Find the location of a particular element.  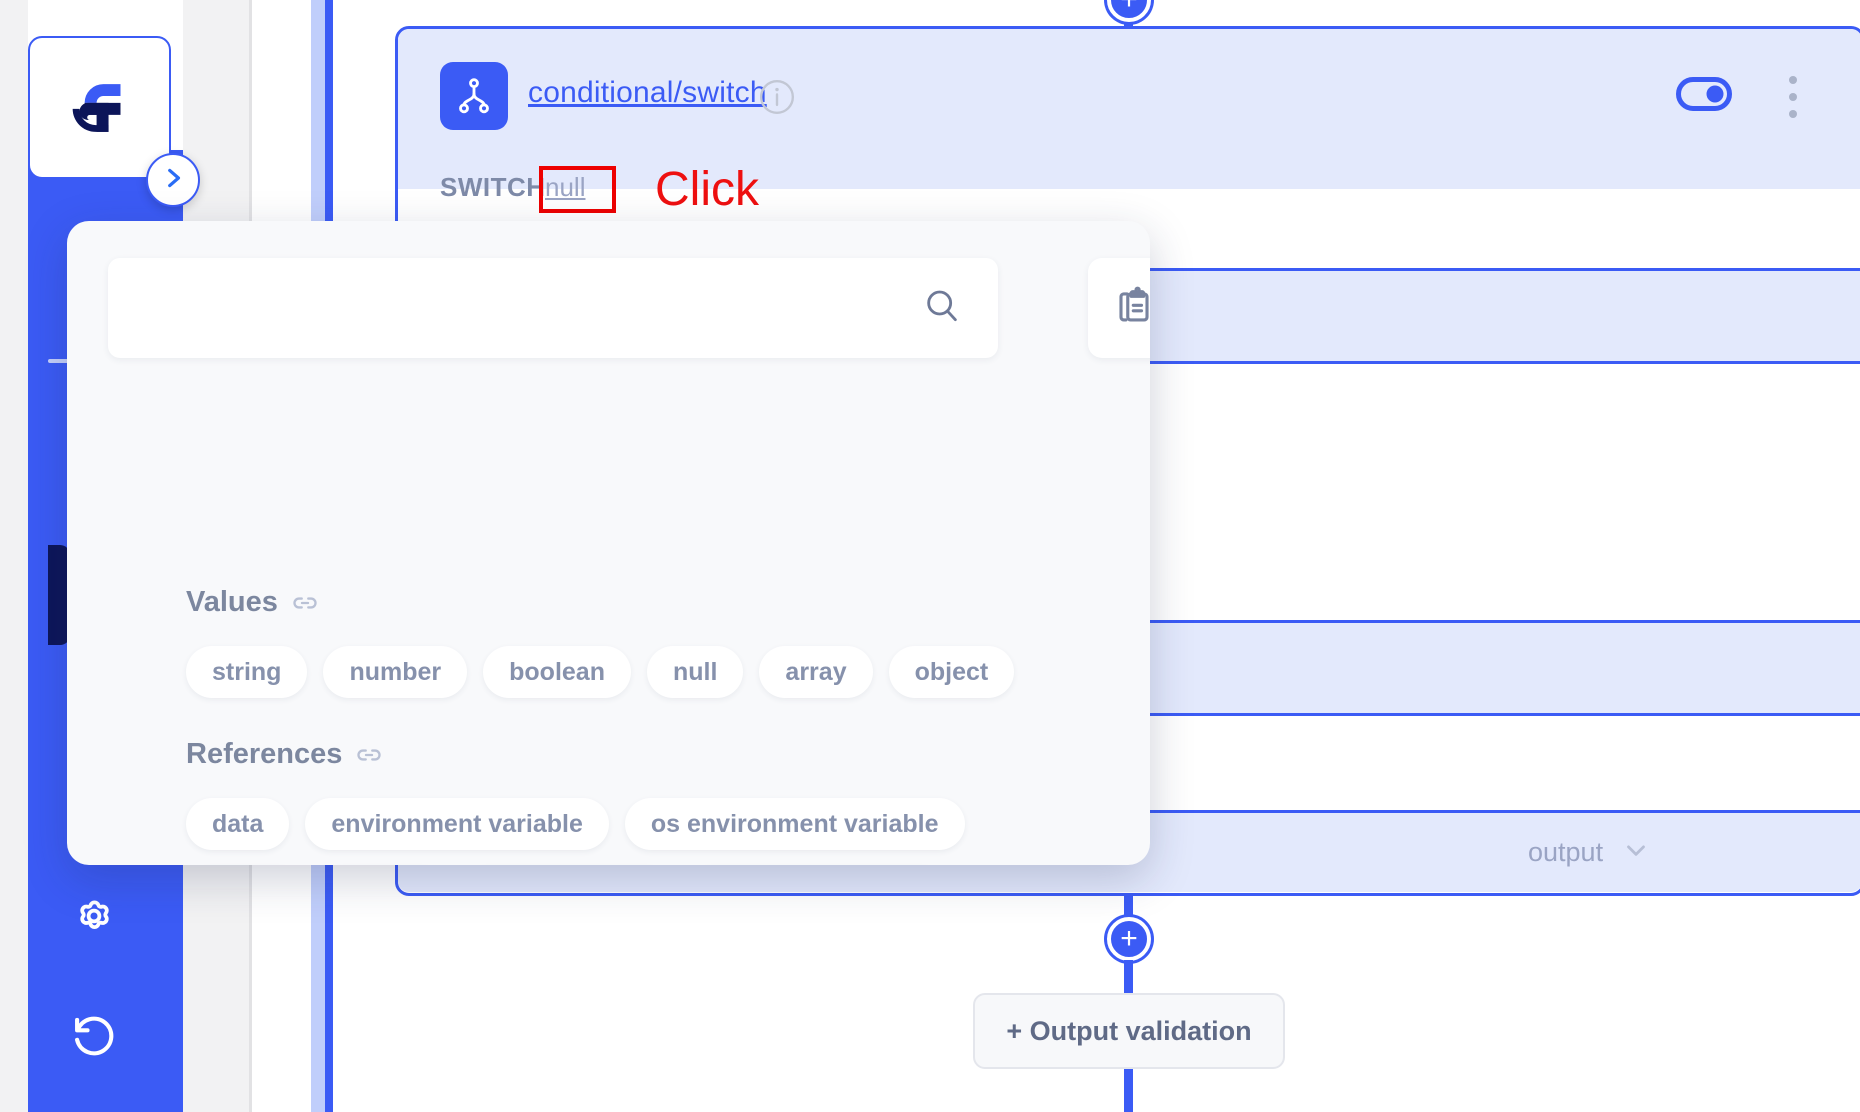

node-title-link: conditional/switch is located at coordinates (647, 93).